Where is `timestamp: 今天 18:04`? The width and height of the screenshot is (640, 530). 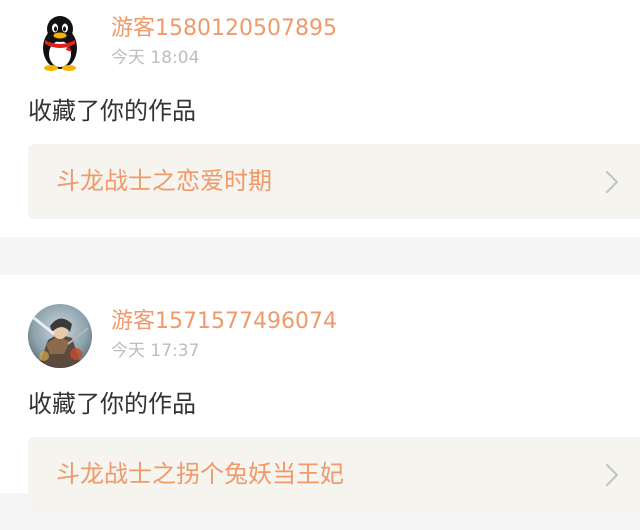
timestamp: 今天 18:04 is located at coordinates (155, 58).